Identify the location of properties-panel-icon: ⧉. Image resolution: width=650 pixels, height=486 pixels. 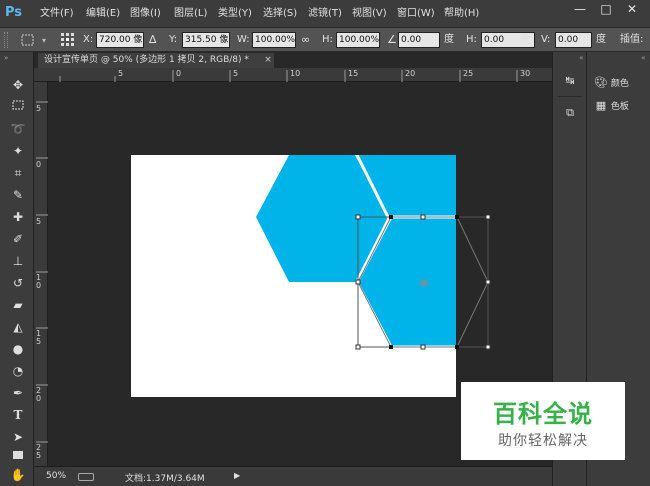
(570, 113).